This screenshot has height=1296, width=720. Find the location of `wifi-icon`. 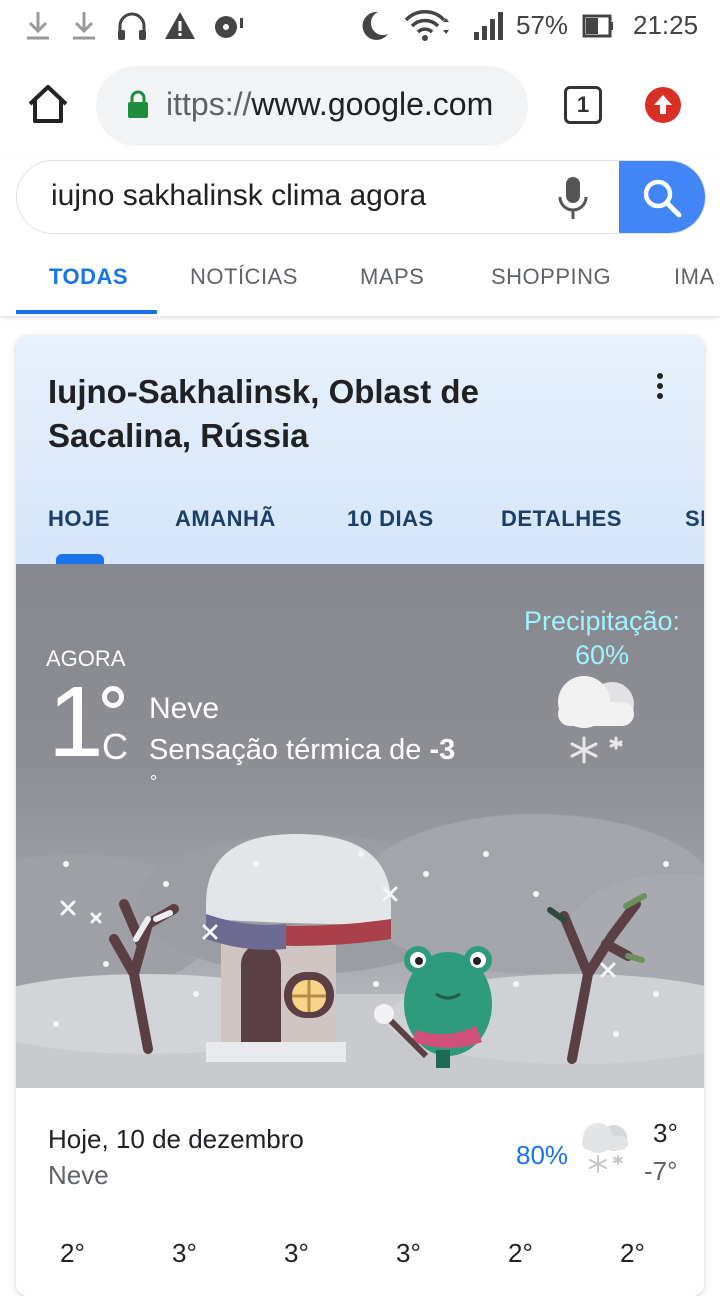

wifi-icon is located at coordinates (426, 25).